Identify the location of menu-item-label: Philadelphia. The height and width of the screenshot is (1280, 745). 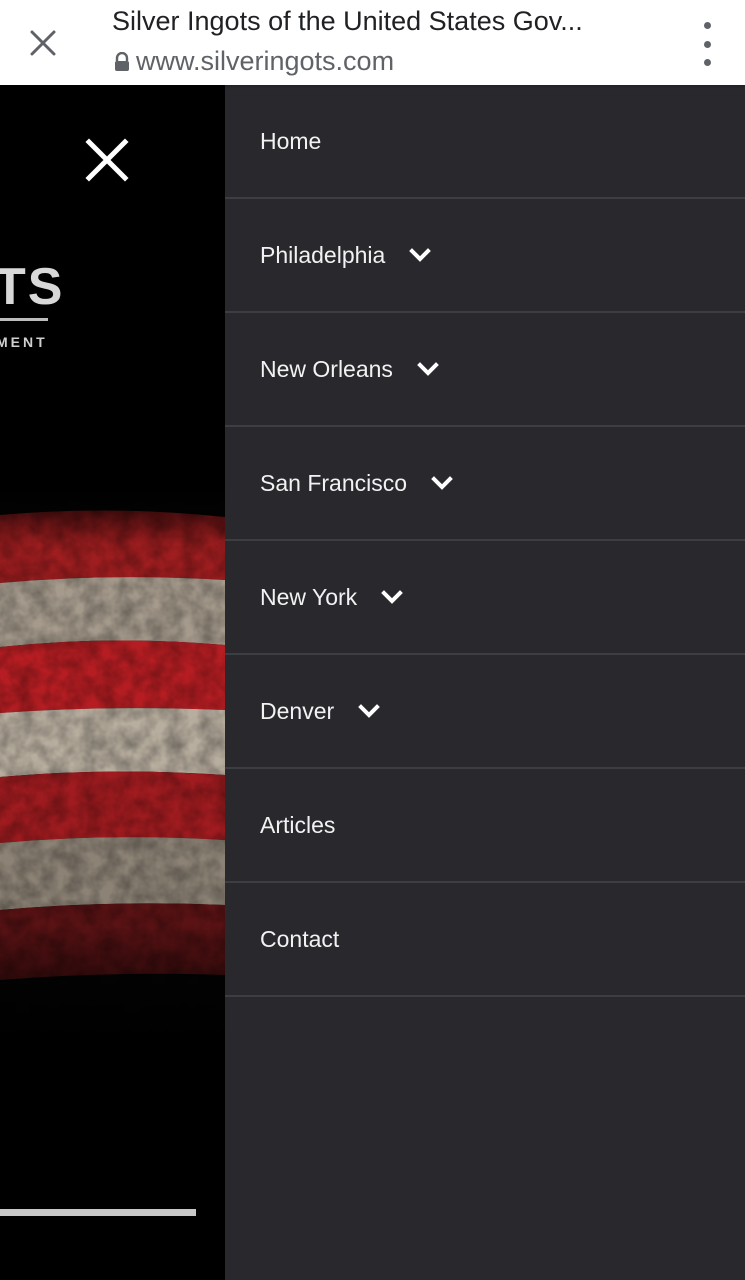
(323, 254).